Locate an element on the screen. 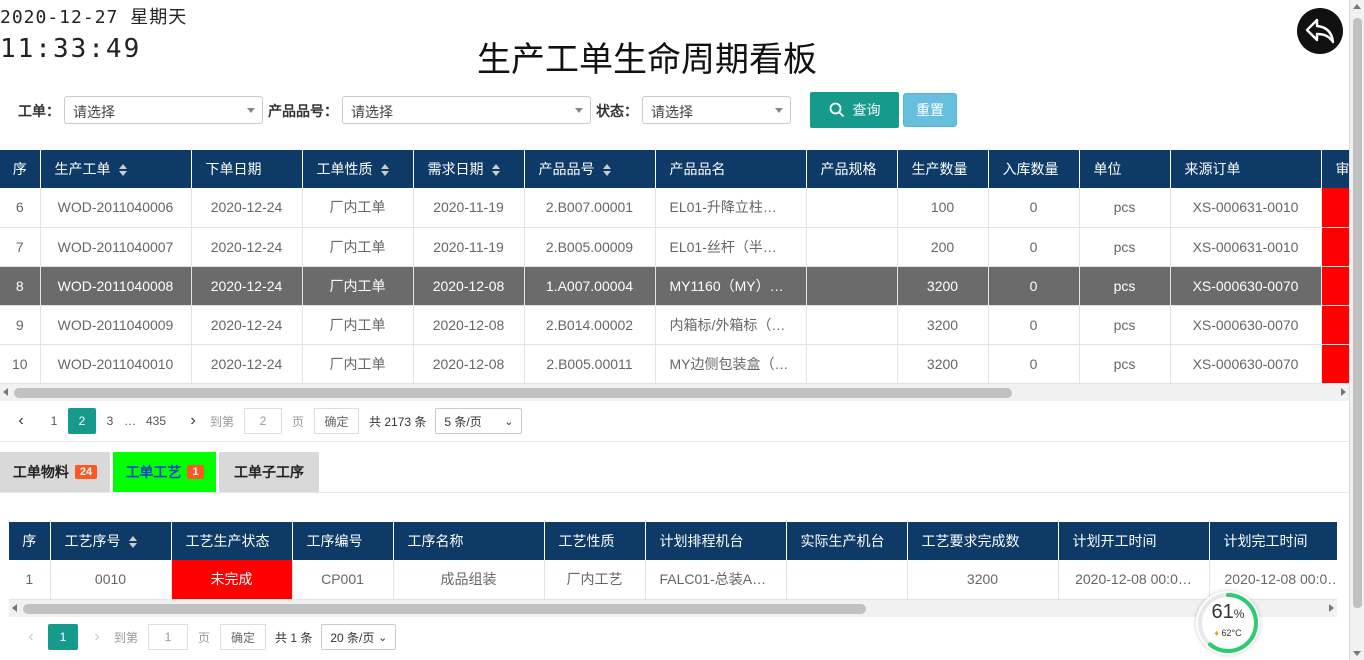 This screenshot has width=1364, height=660. table-cell: 2.B005.00009 is located at coordinates (590, 247).